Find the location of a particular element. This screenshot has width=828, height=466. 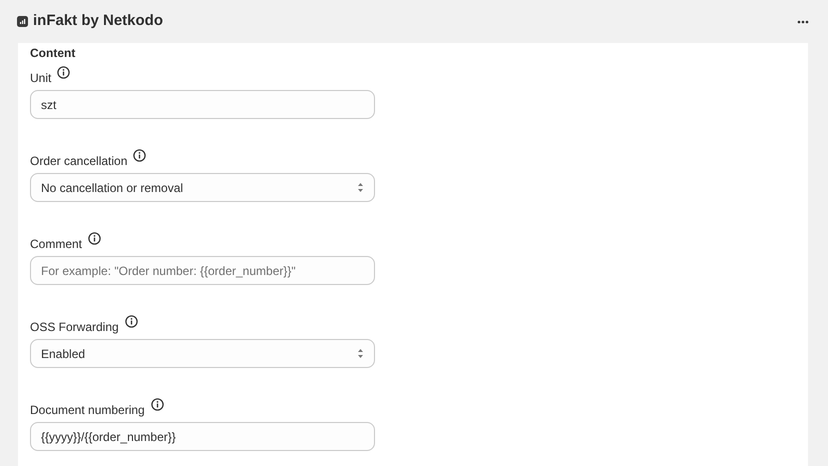

field-label: Comment is located at coordinates (56, 244).